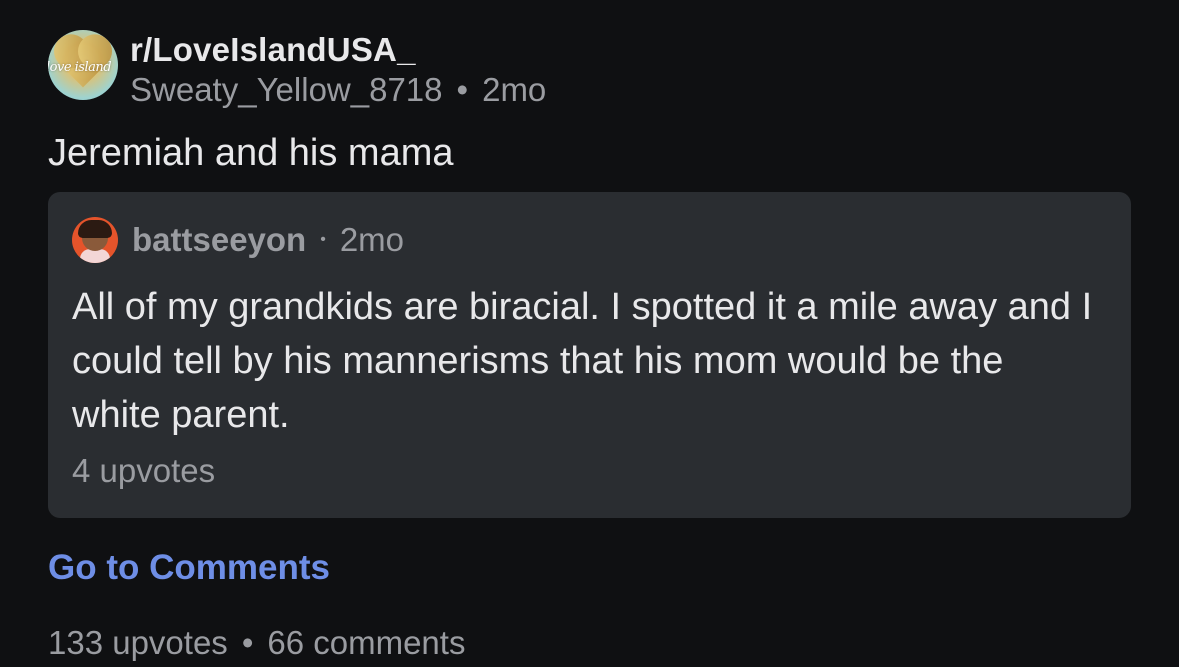  Describe the element at coordinates (80, 67) in the screenshot. I see `subreddit-icon-logo-text: love island` at that location.